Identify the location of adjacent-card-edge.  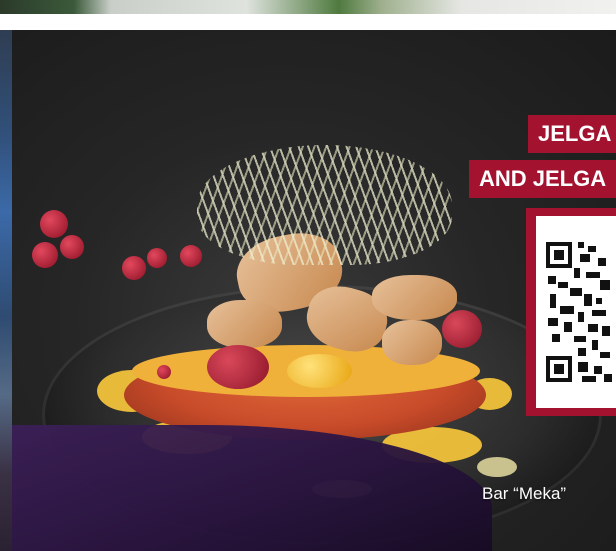
(6, 290).